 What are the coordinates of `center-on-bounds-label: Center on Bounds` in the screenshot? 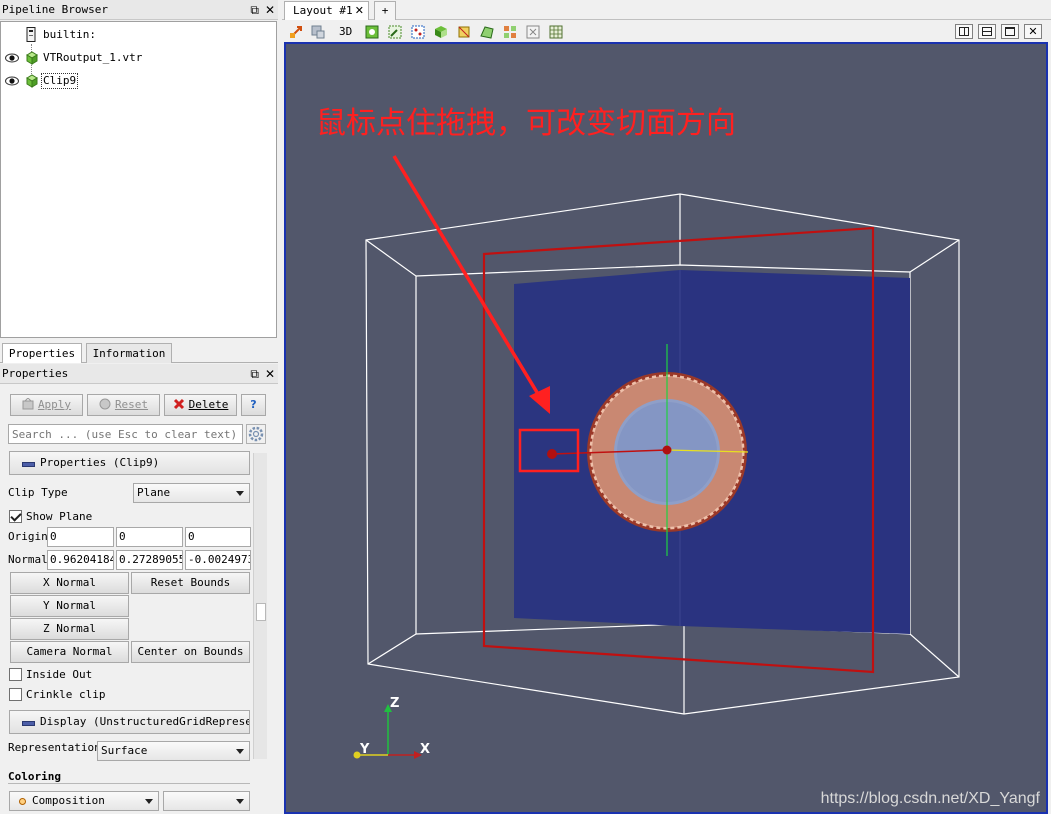 It's located at (190, 651).